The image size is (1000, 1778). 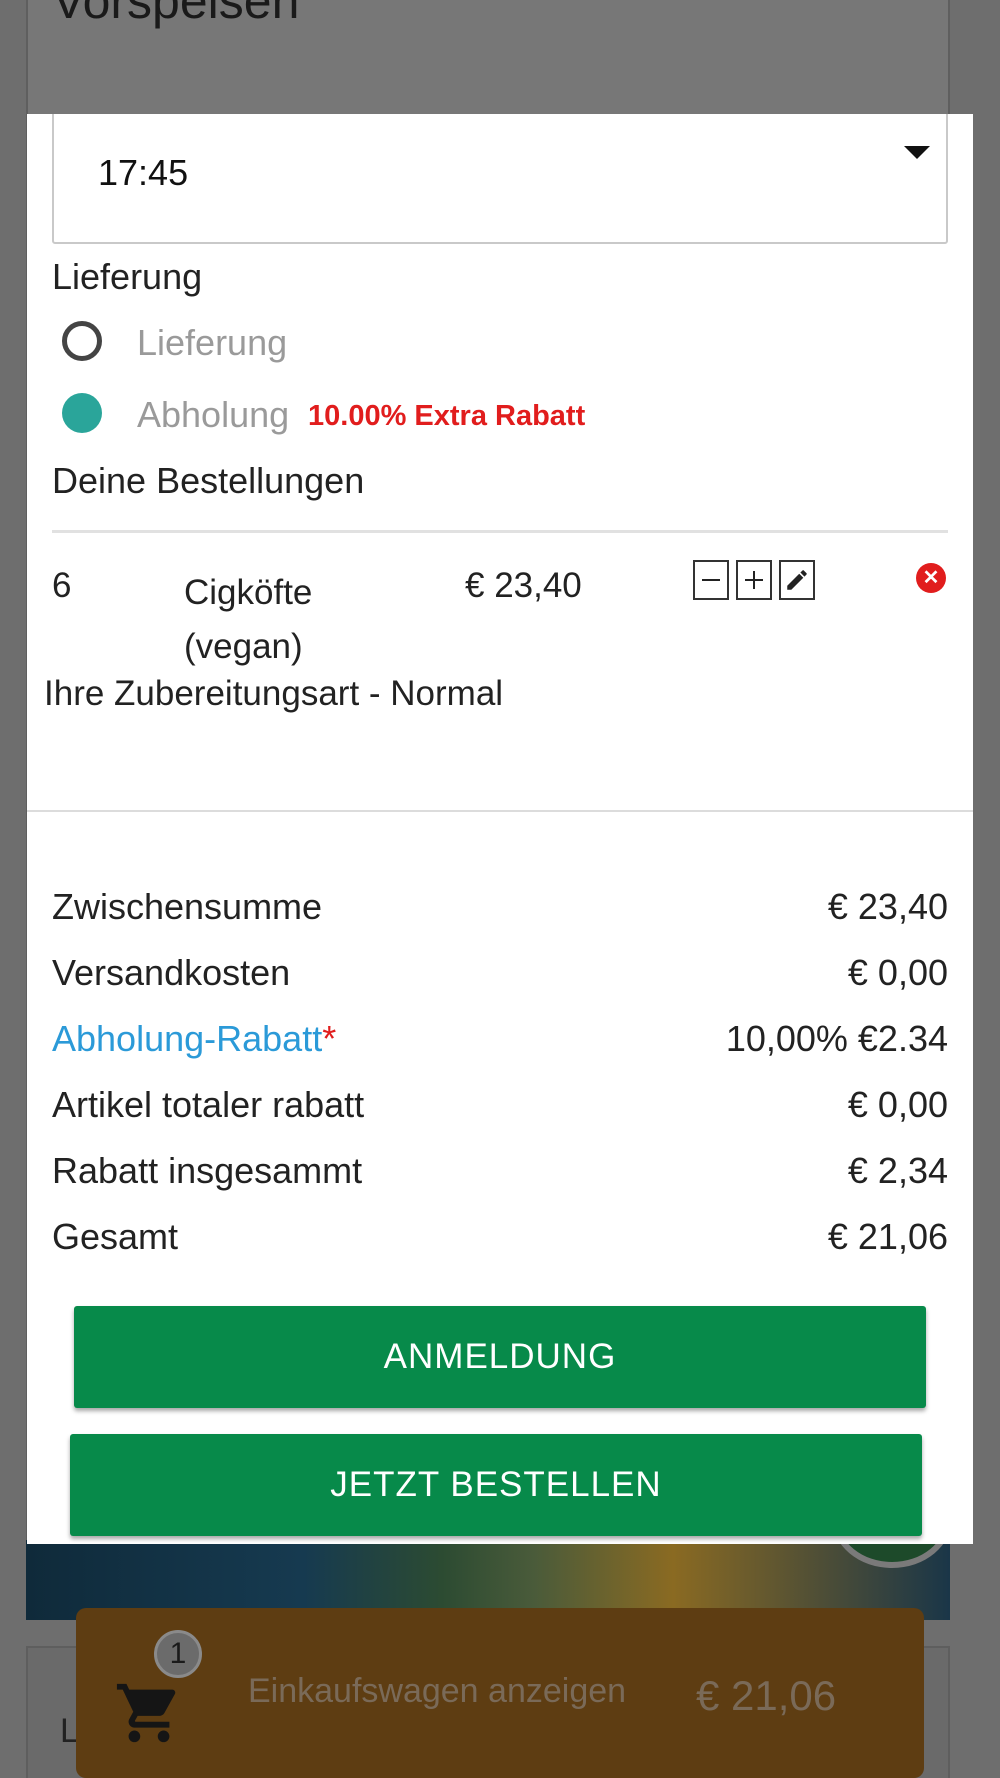 I want to click on minus-icon, so click(x=711, y=580).